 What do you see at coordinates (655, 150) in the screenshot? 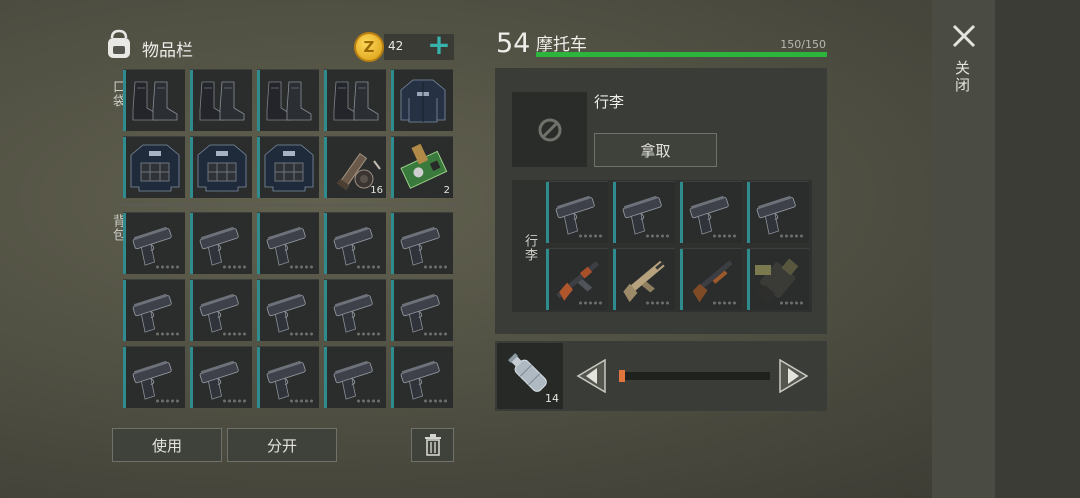
I see `take-button: 拿取` at bounding box center [655, 150].